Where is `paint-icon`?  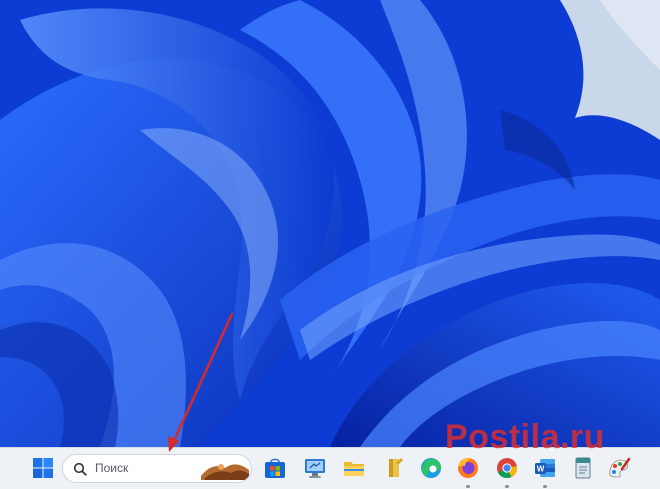 paint-icon is located at coordinates (619, 468).